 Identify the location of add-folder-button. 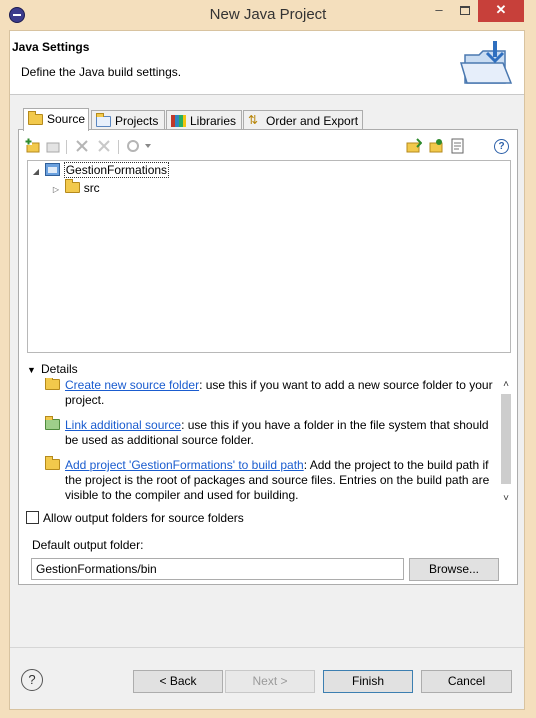
(33, 147).